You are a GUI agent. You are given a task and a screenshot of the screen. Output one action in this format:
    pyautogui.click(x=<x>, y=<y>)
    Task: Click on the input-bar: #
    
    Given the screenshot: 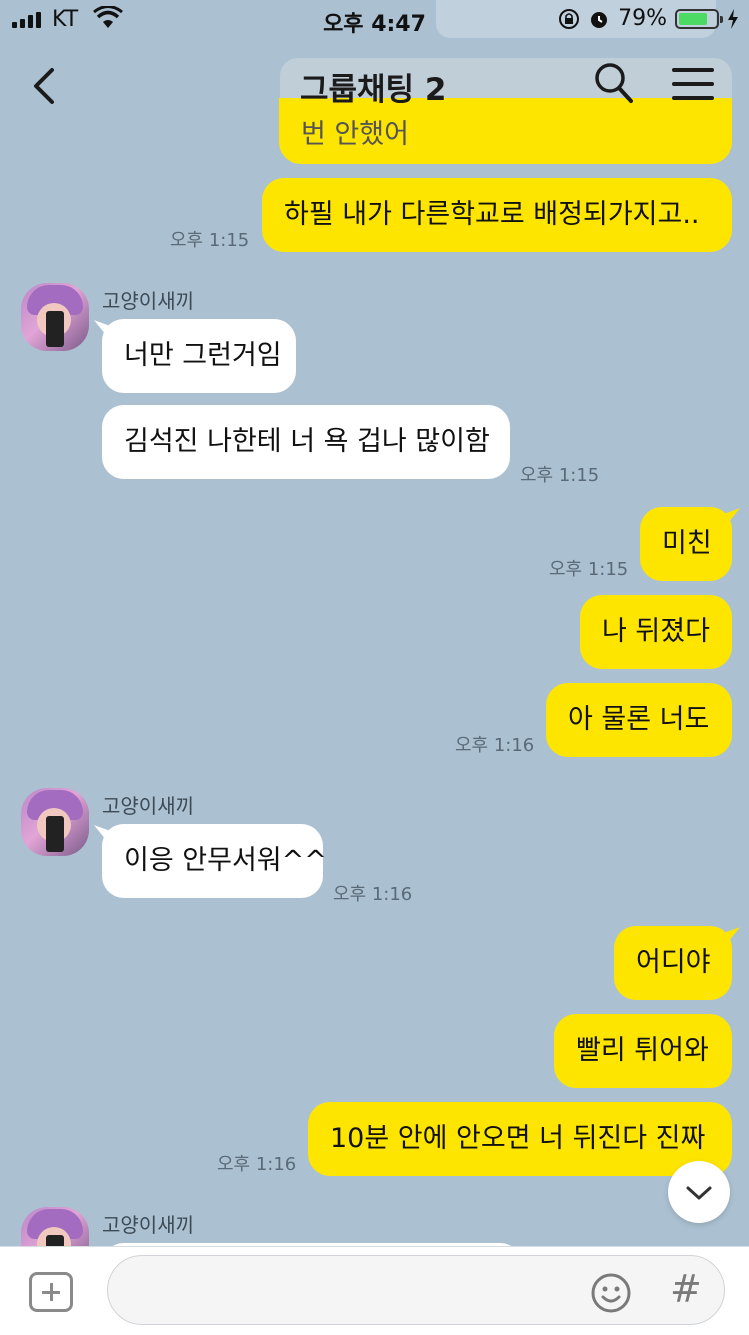 What is the action you would take?
    pyautogui.click(x=374, y=1290)
    